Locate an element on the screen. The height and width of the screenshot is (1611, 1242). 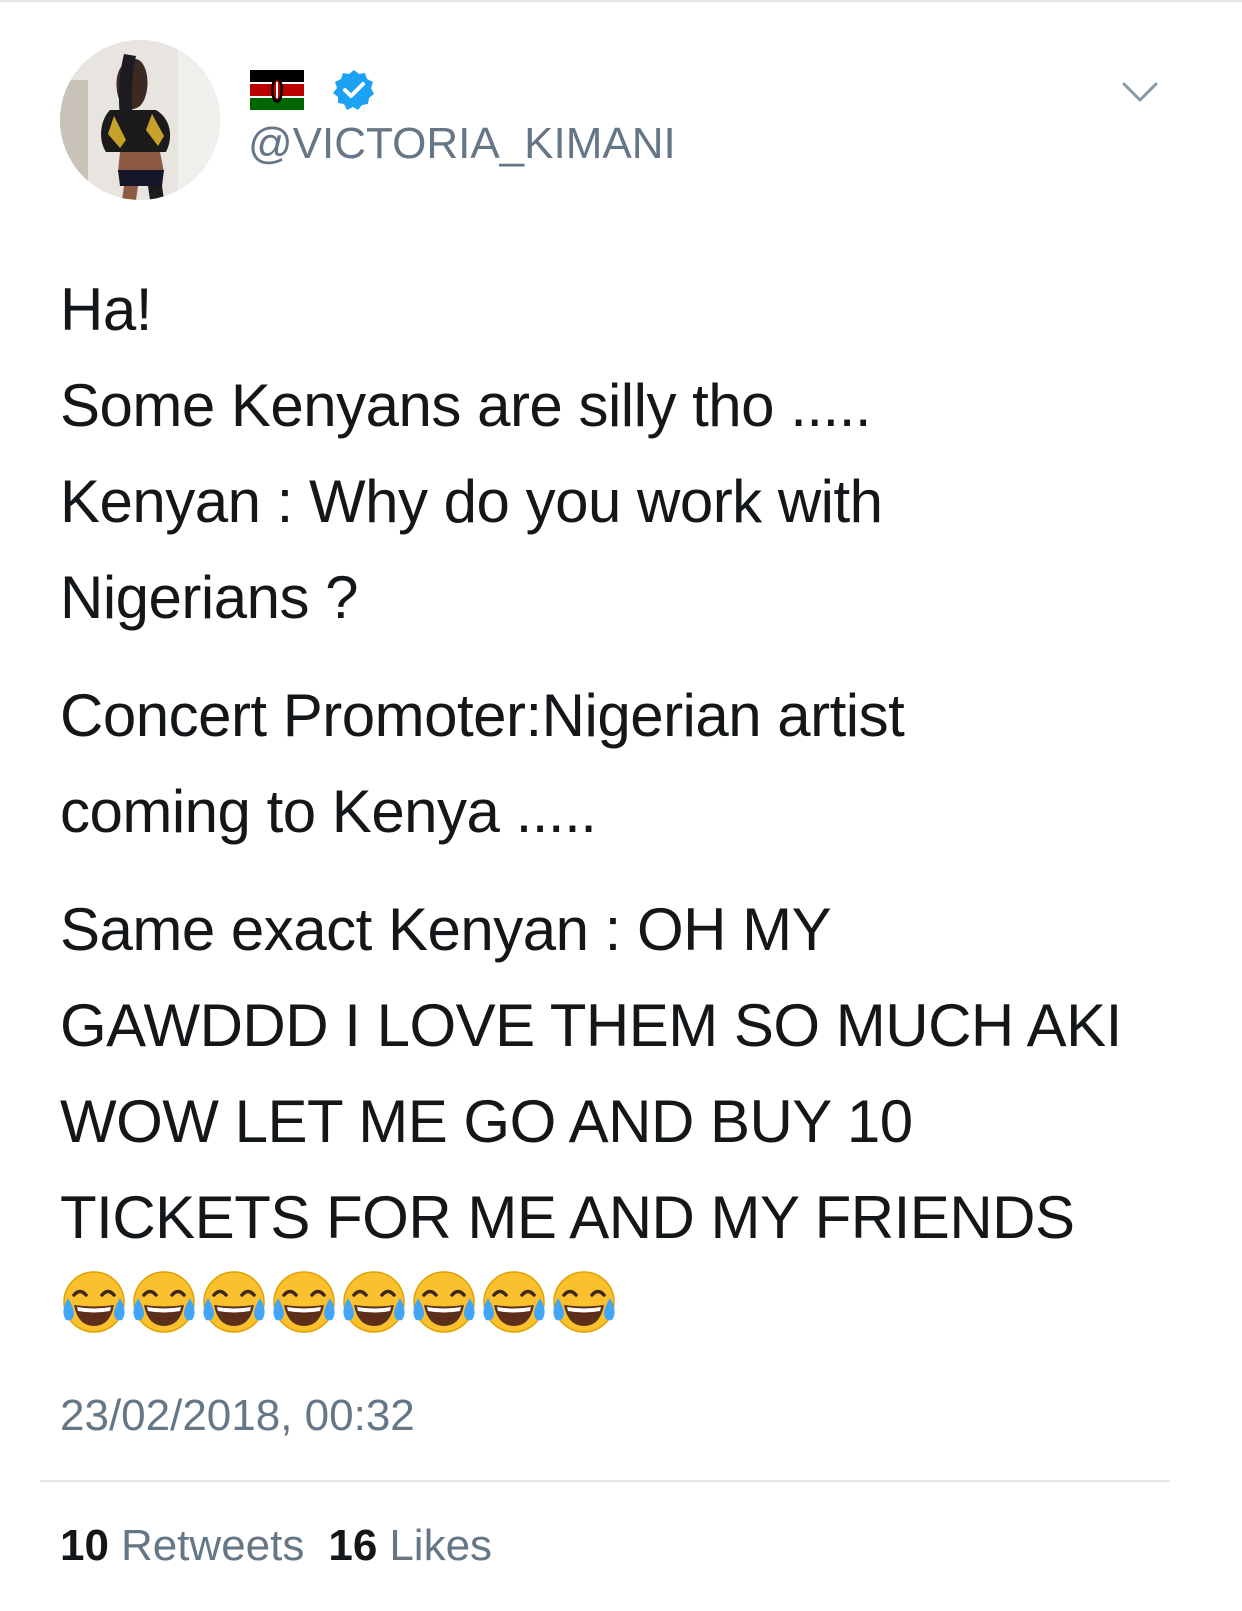
likes-stat: 16 Likes is located at coordinates (410, 1546).